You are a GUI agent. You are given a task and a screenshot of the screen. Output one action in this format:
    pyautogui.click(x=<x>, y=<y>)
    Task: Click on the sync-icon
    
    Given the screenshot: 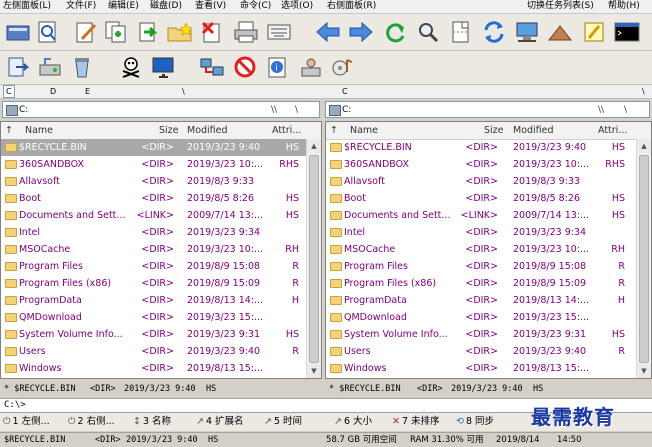 What is the action you would take?
    pyautogui.click(x=494, y=32)
    